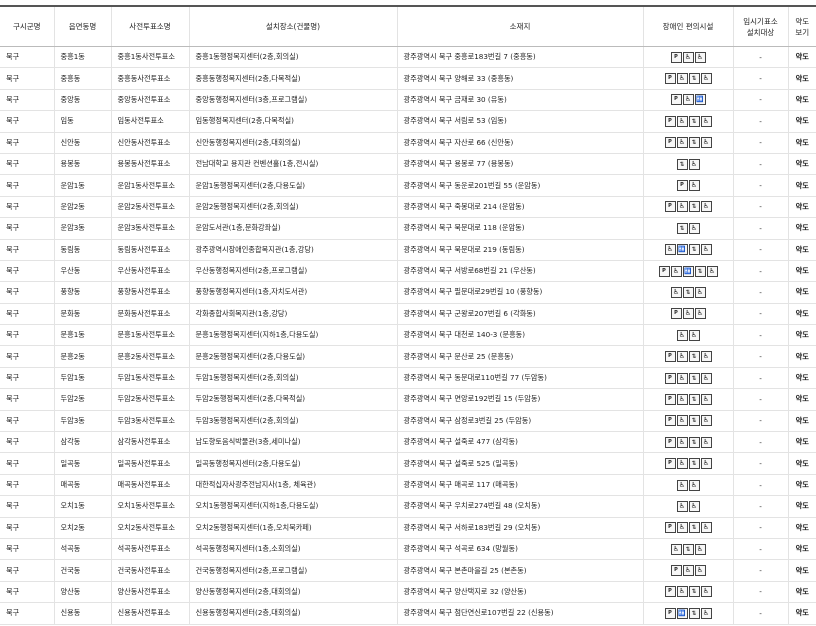 This screenshot has height=626, width=816. I want to click on address-cell: 광주광역시 북구 금재로 30 (유동), so click(519, 100).